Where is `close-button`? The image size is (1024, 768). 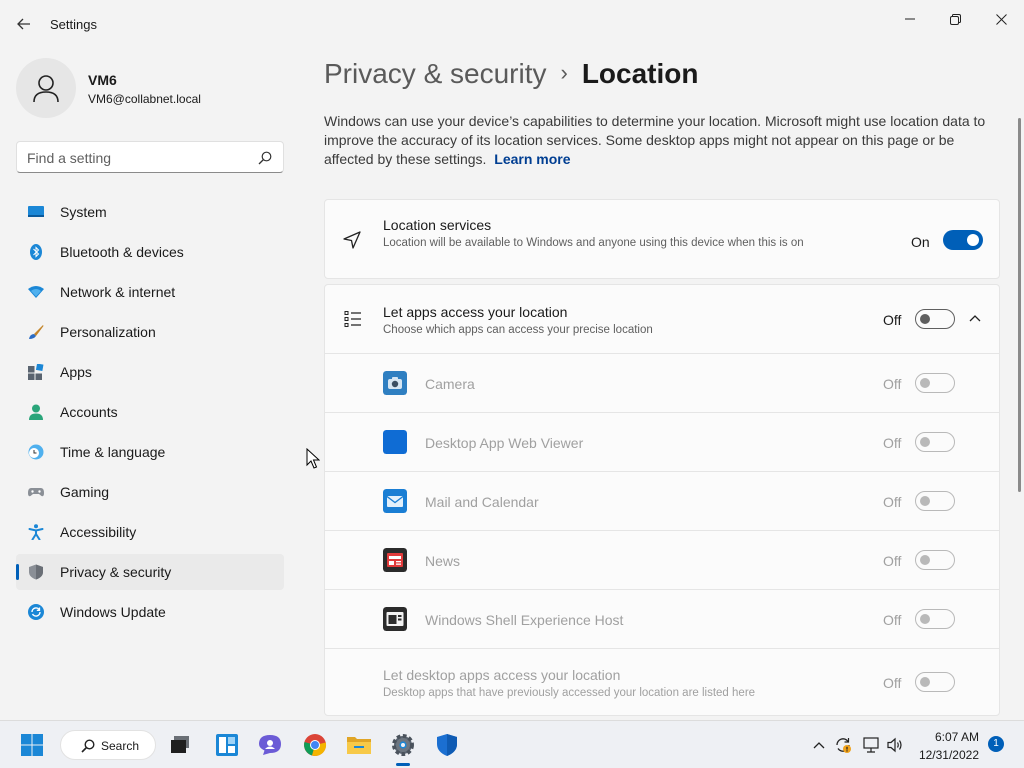 close-button is located at coordinates (1001, 19).